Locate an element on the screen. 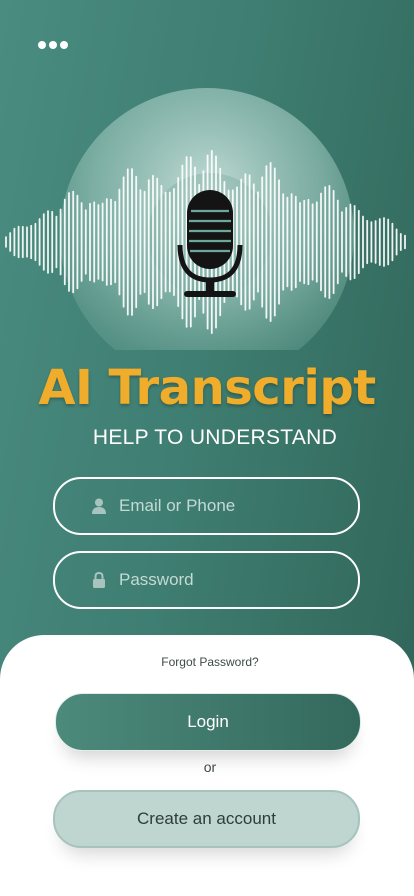 The image size is (414, 896). password-input is located at coordinates (229, 580).